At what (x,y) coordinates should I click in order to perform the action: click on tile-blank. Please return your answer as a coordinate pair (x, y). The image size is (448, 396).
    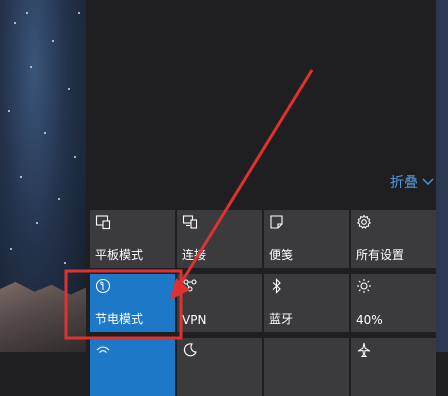
    Looking at the image, I should click on (306, 367).